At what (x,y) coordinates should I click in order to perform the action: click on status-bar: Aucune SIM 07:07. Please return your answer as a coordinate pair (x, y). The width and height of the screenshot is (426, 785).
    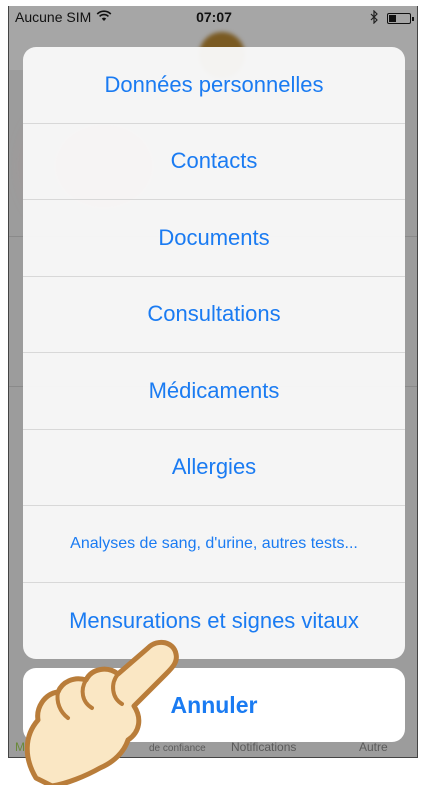
    Looking at the image, I should click on (213, 17).